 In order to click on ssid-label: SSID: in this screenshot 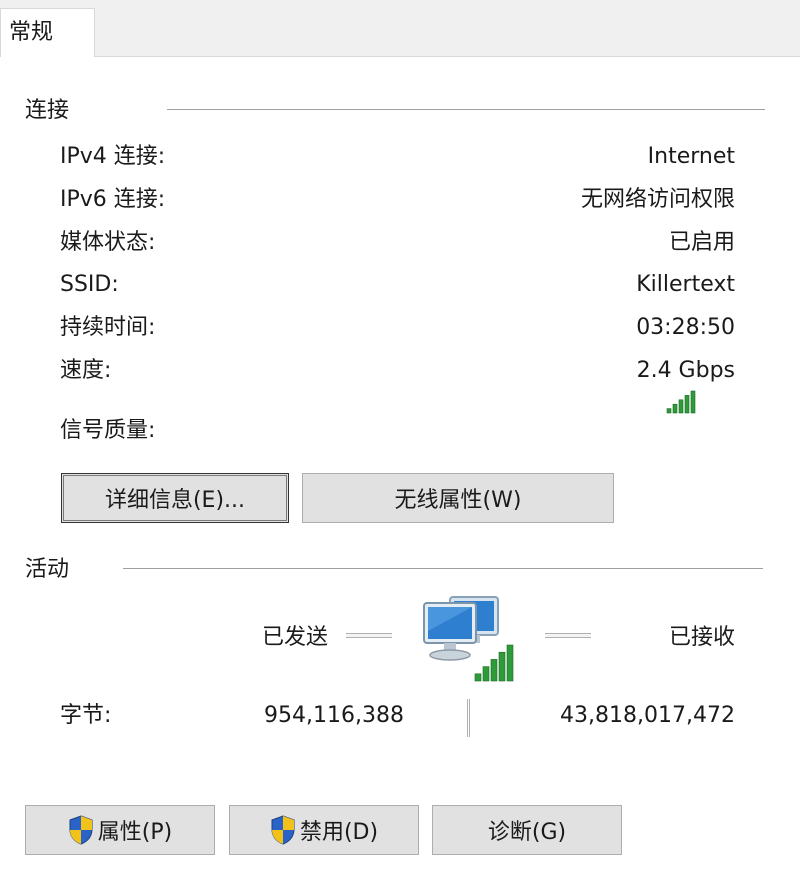, I will do `click(89, 284)`.